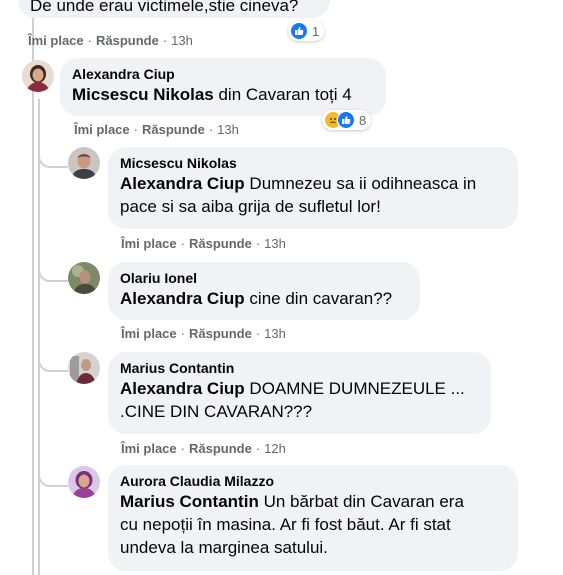 This screenshot has height=575, width=563. What do you see at coordinates (316, 31) in the screenshot?
I see `reaction-count: 1` at bounding box center [316, 31].